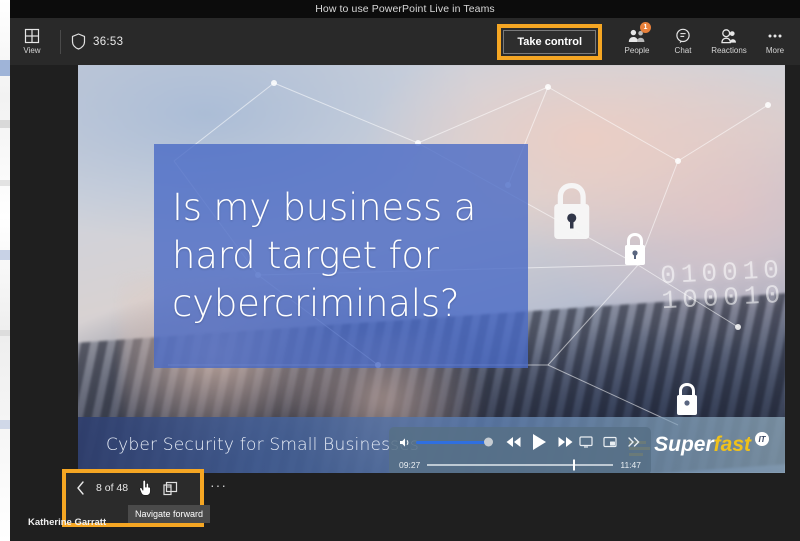  Describe the element at coordinates (729, 50) in the screenshot. I see `reactions-label: Reactions` at that location.